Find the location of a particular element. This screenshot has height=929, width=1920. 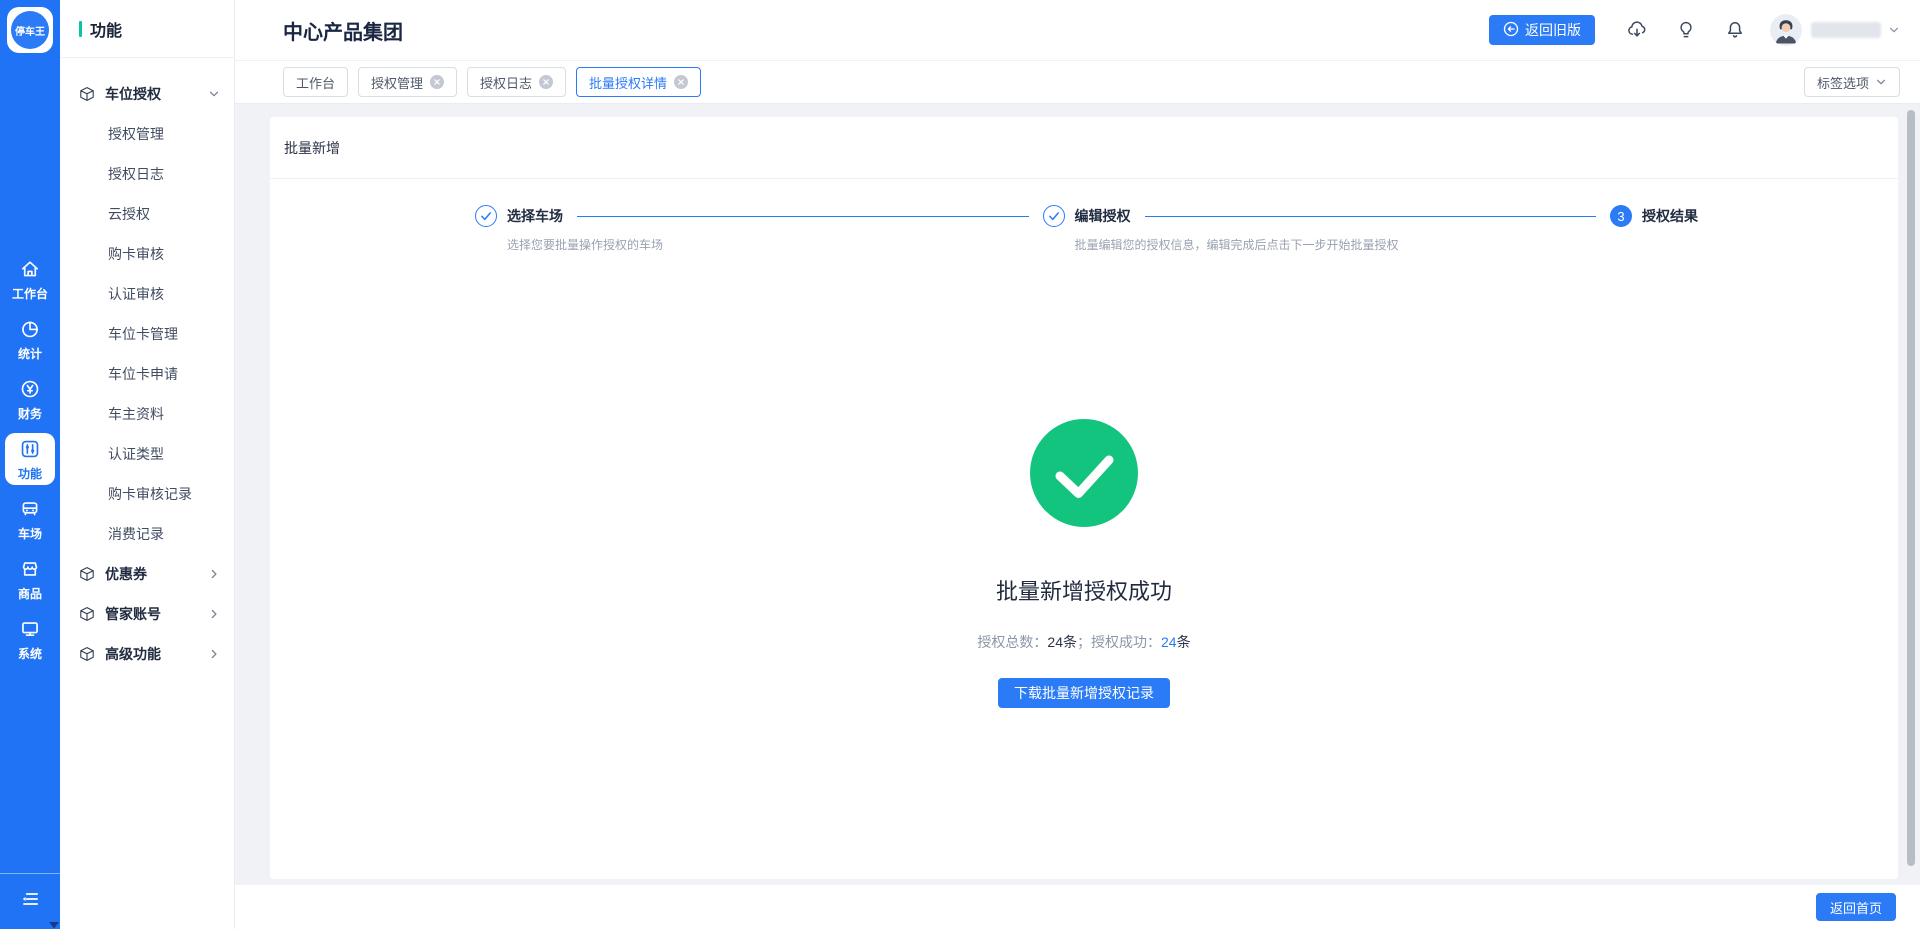

monitor-icon is located at coordinates (30, 631).